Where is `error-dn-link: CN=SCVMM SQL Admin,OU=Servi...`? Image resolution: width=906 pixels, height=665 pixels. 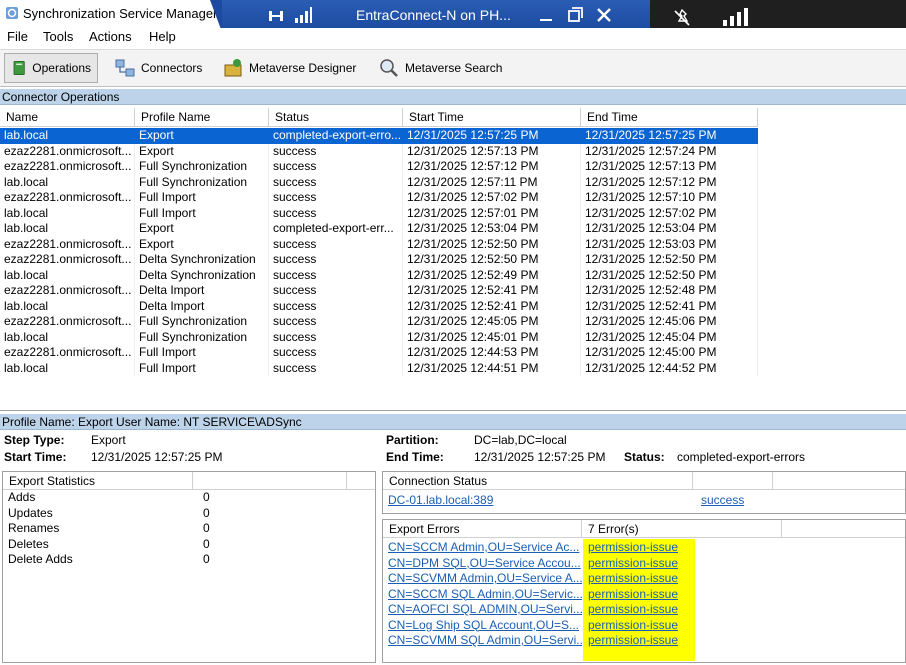 error-dn-link: CN=SCVMM SQL Admin,OU=Servi... is located at coordinates (482, 641).